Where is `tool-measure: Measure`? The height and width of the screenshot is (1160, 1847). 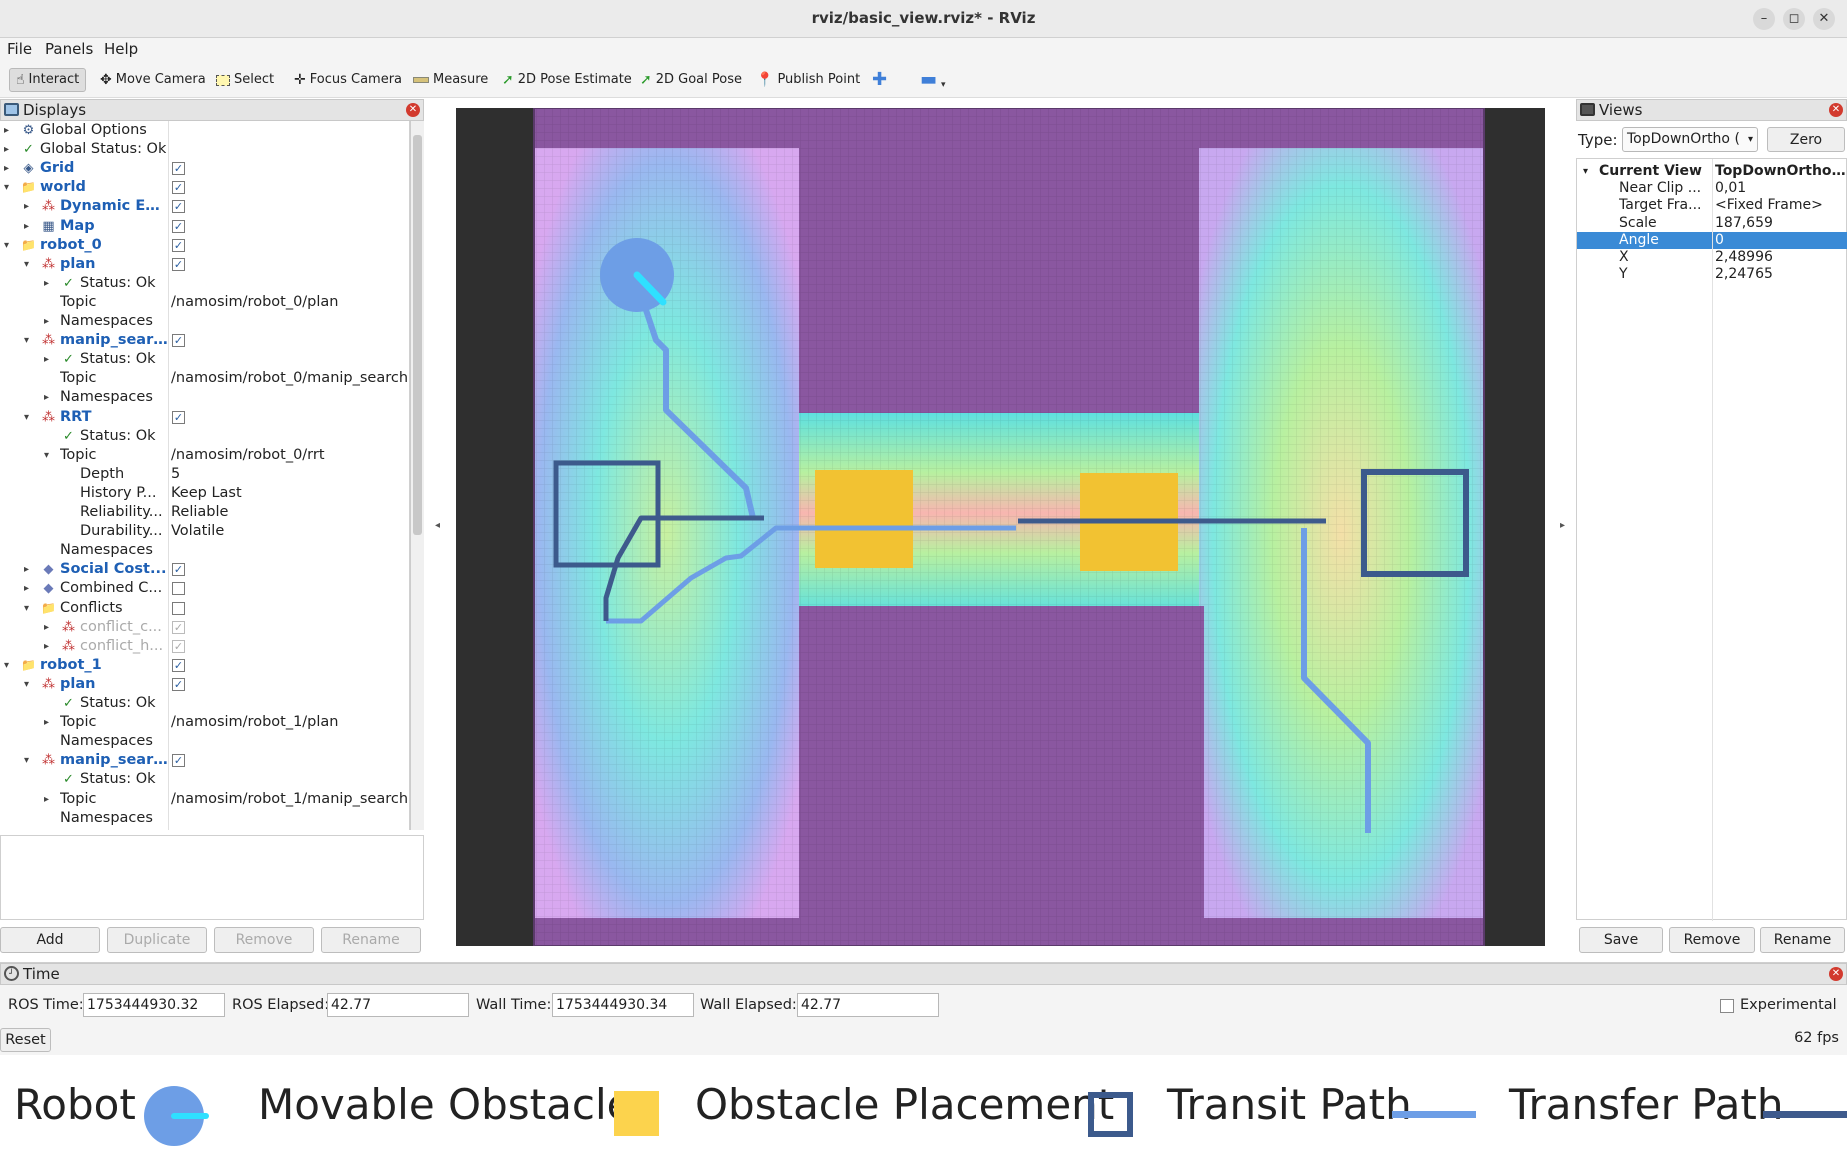 tool-measure: Measure is located at coordinates (450, 80).